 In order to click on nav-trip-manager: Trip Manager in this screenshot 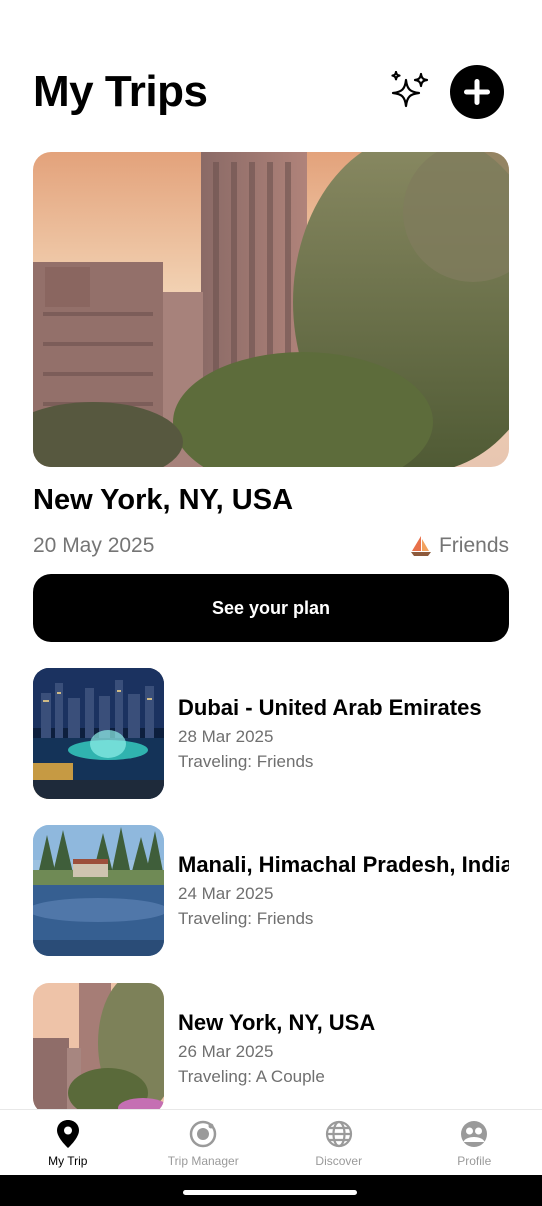, I will do `click(204, 1142)`.